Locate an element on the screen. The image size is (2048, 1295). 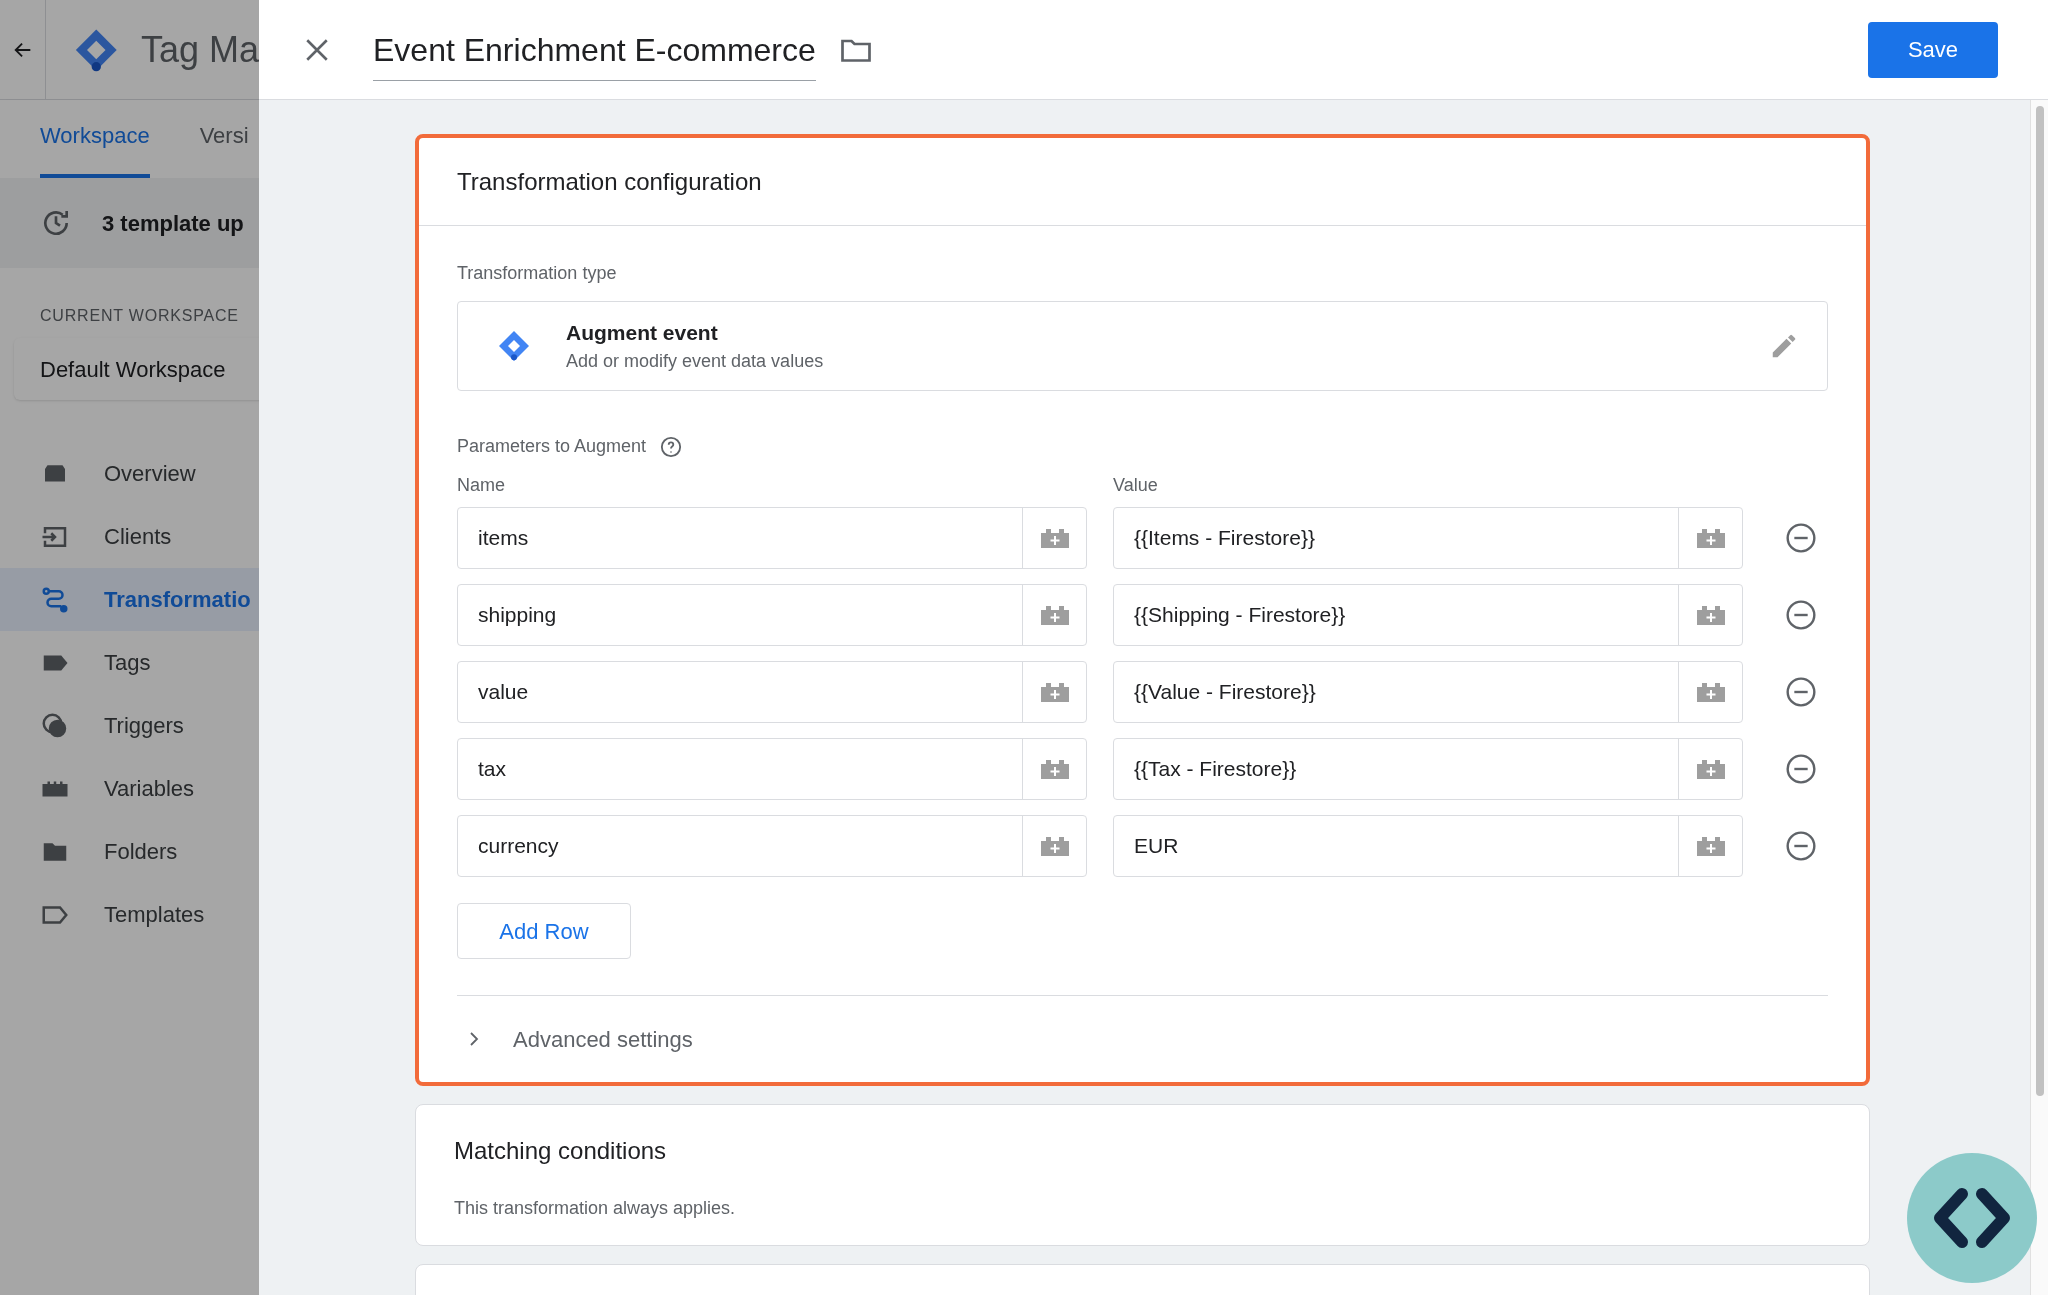
card-title: Transformation configuration is located at coordinates (1142, 182).